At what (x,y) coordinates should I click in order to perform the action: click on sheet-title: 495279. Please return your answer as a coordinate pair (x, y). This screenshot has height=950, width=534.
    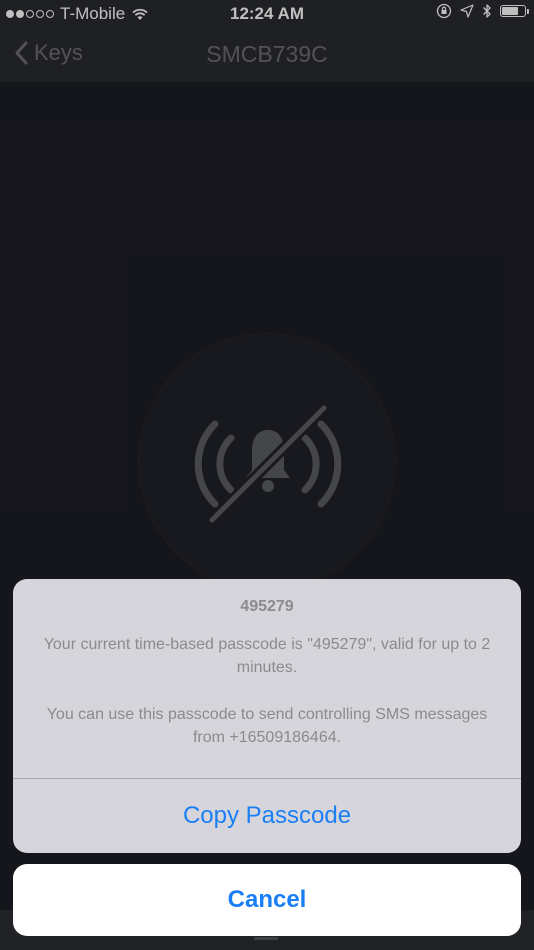
    Looking at the image, I should click on (267, 606).